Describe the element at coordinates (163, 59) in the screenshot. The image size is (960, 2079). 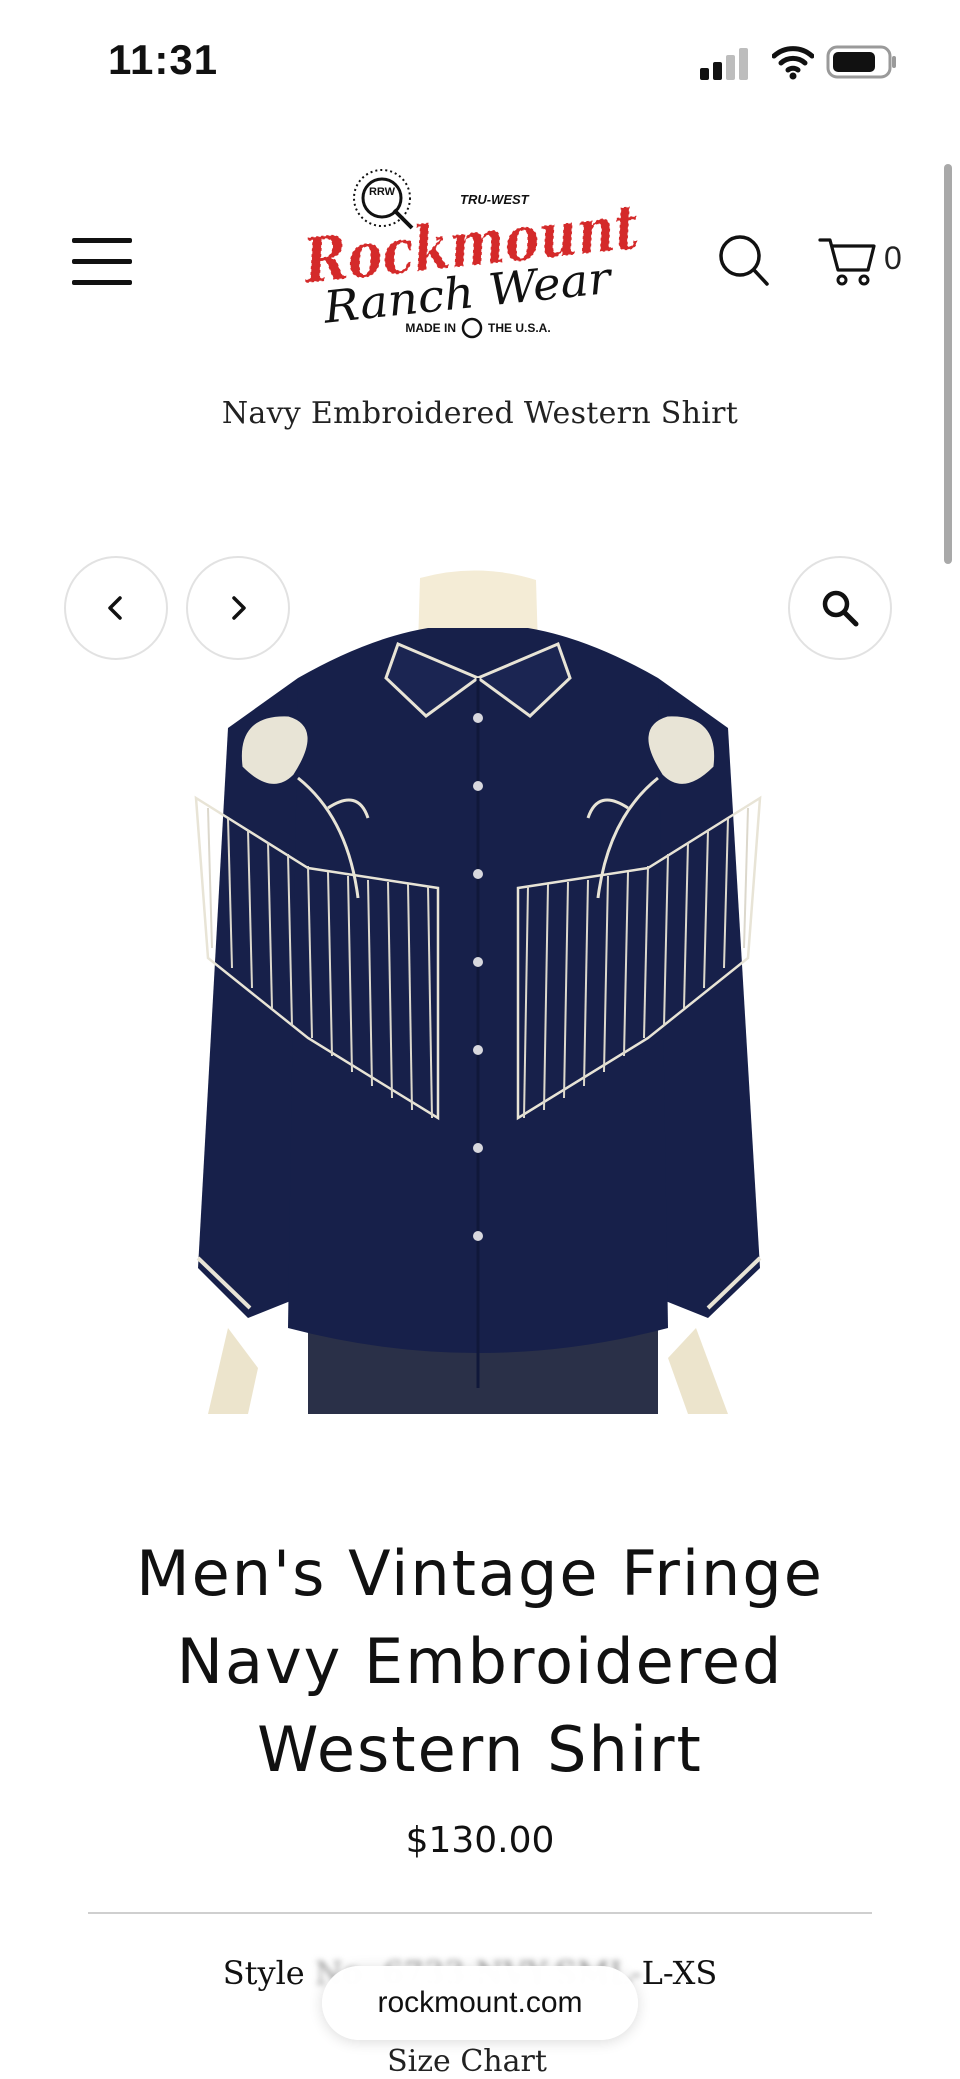
I see `status-time: 11:31` at that location.